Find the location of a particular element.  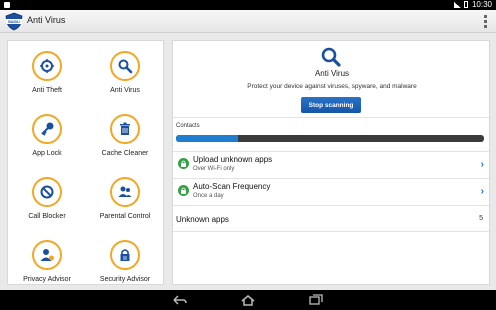

tile-security-advisor: Security Advisor is located at coordinates (125, 261).